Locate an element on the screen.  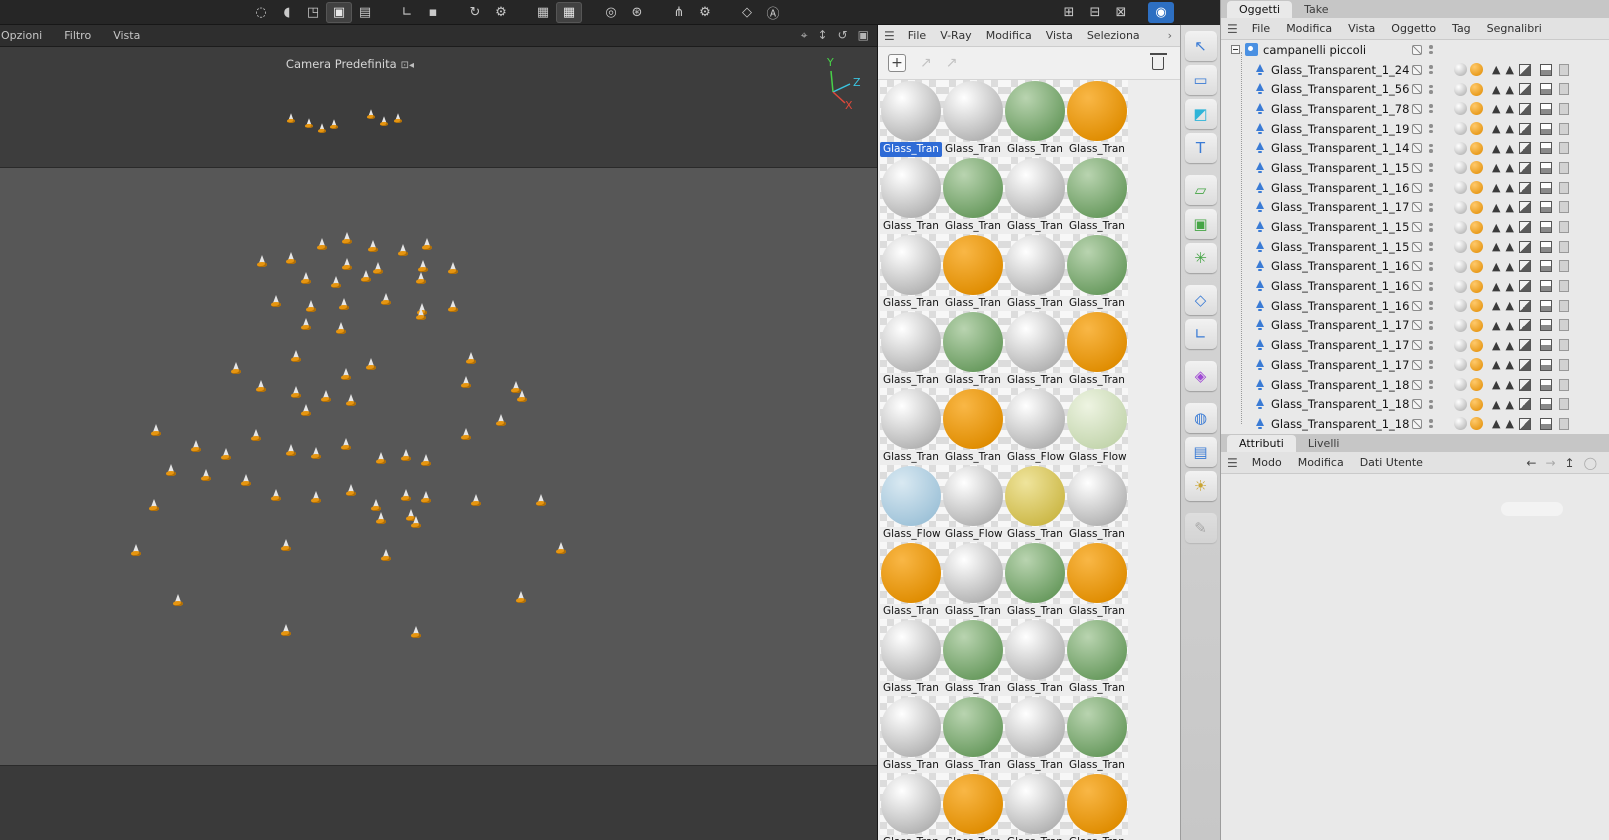
tab-oggetti: Oggetti is located at coordinates (1260, 9).